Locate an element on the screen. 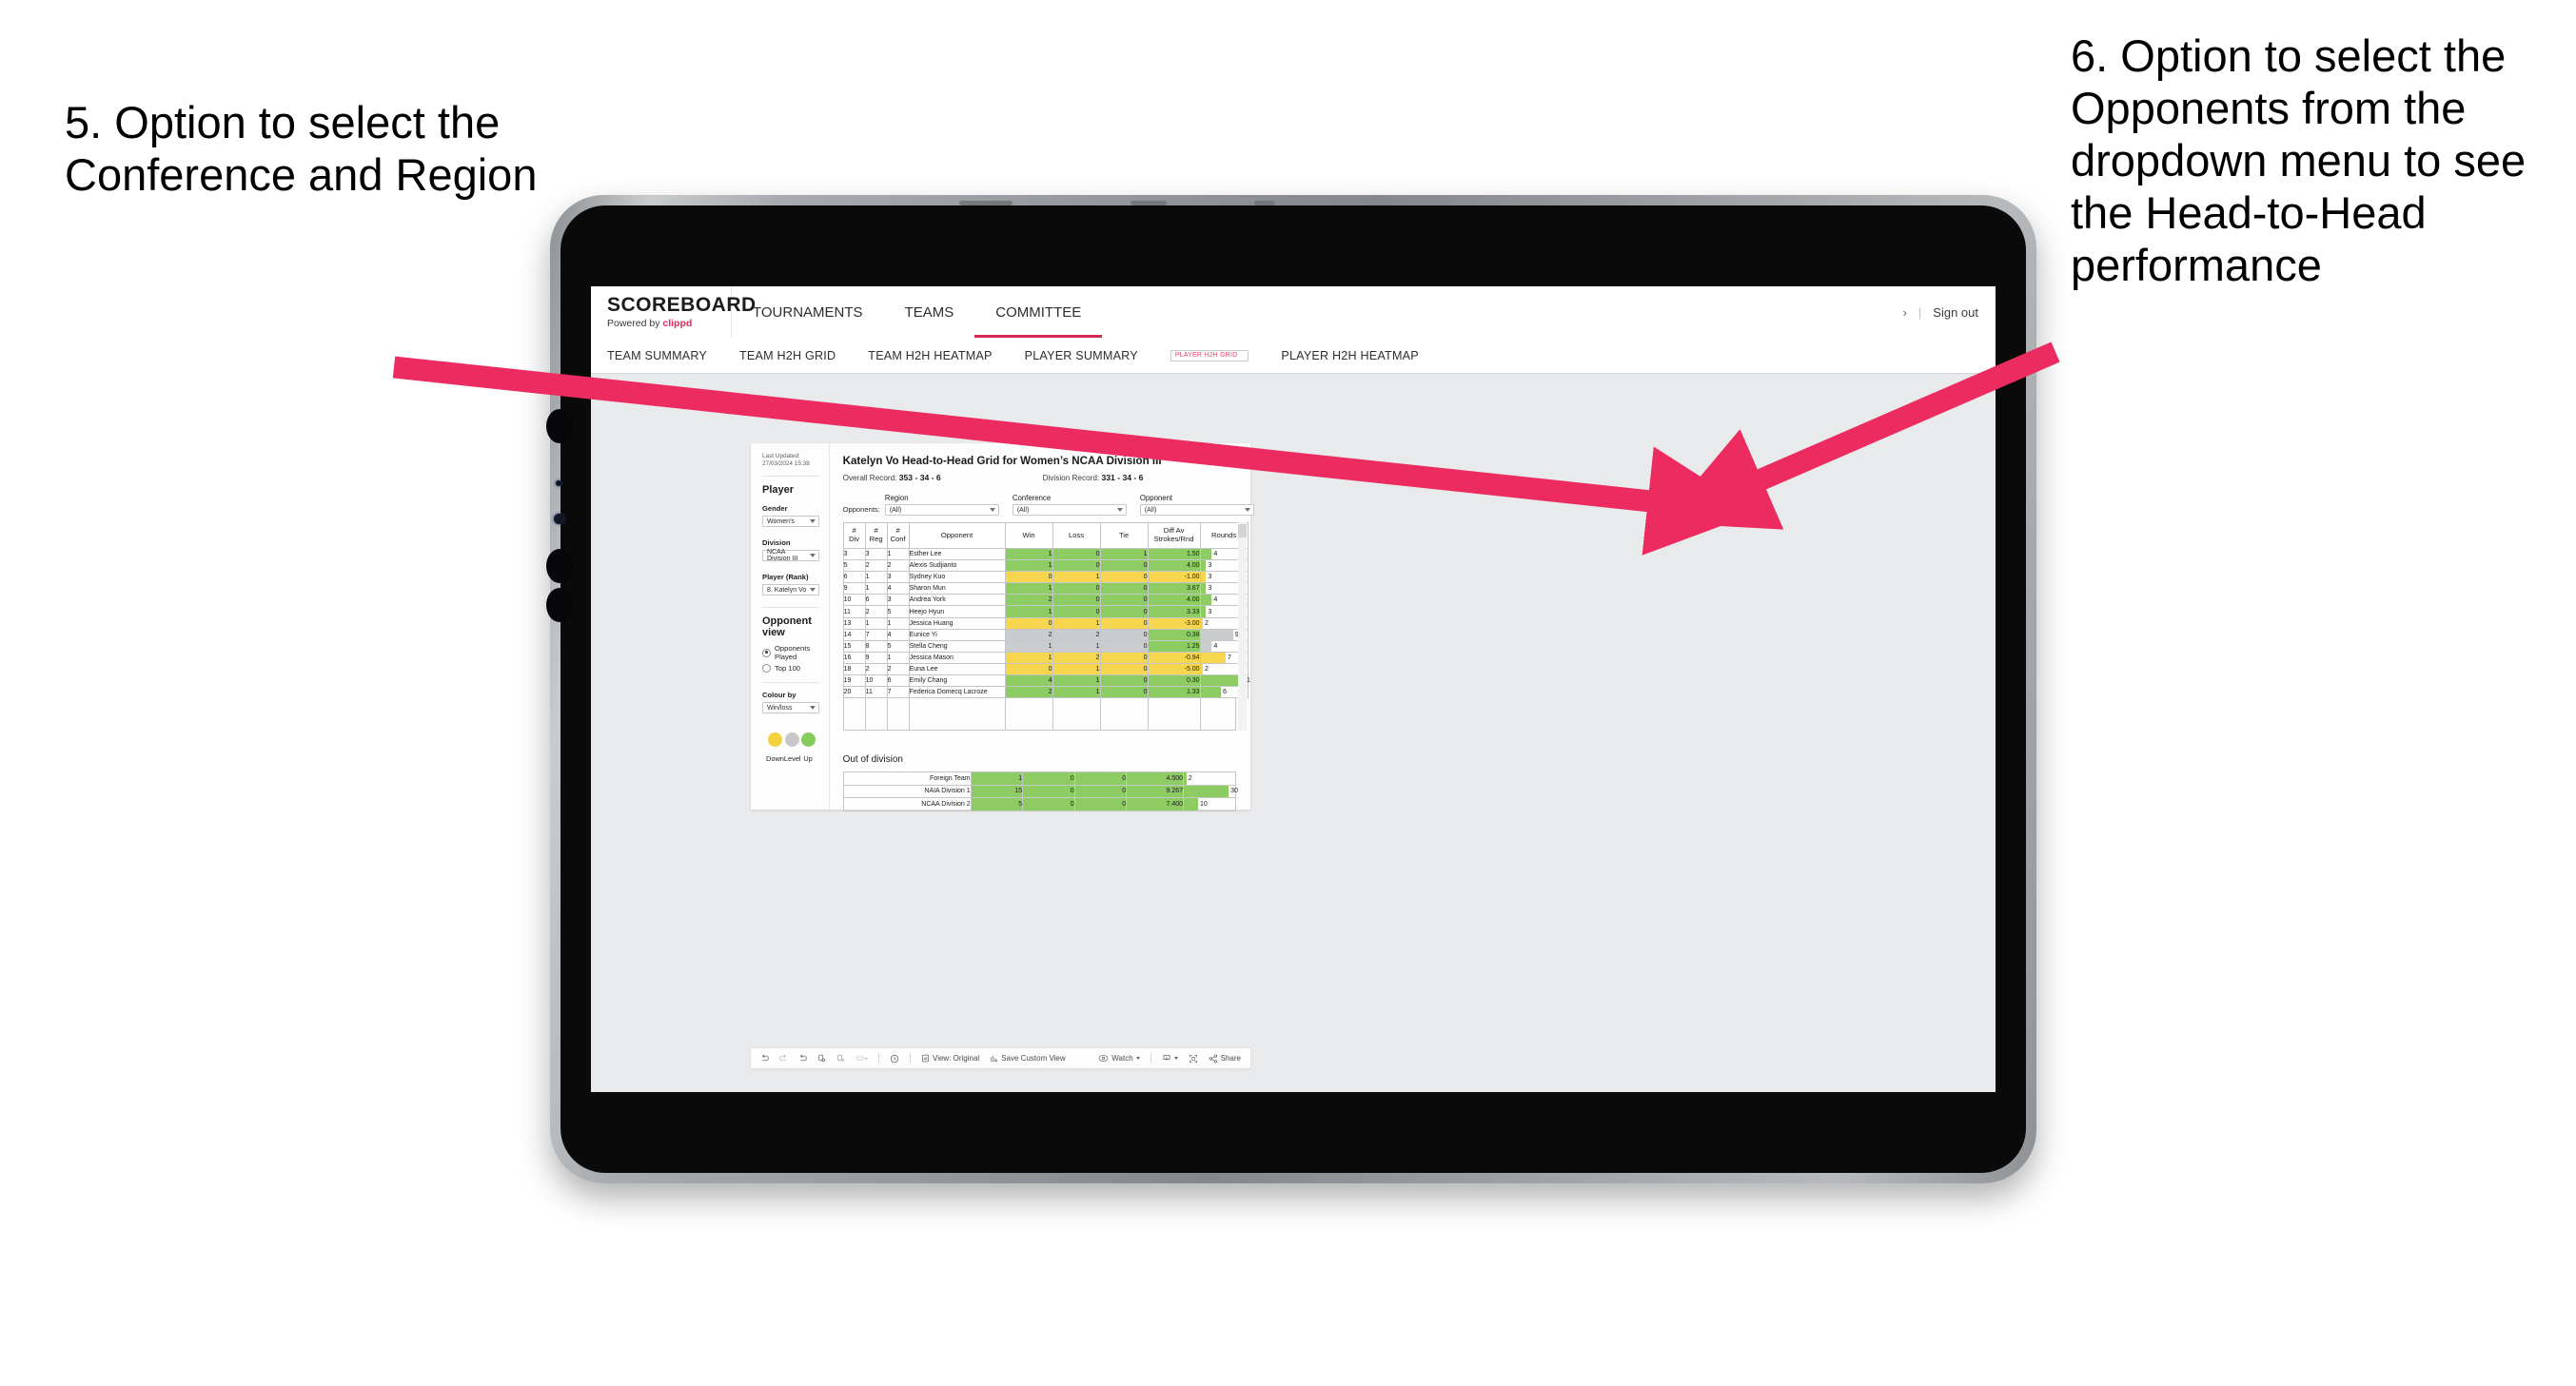 The width and height of the screenshot is (2576, 1386). save-custom-view-button: Save Custom View is located at coordinates (1028, 1058).